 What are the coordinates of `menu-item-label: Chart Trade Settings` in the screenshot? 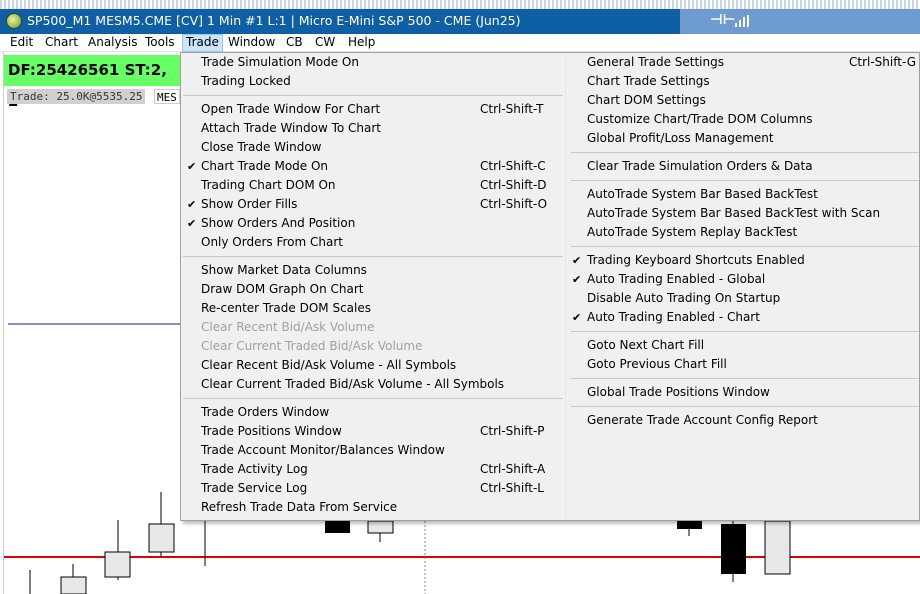 It's located at (648, 81).